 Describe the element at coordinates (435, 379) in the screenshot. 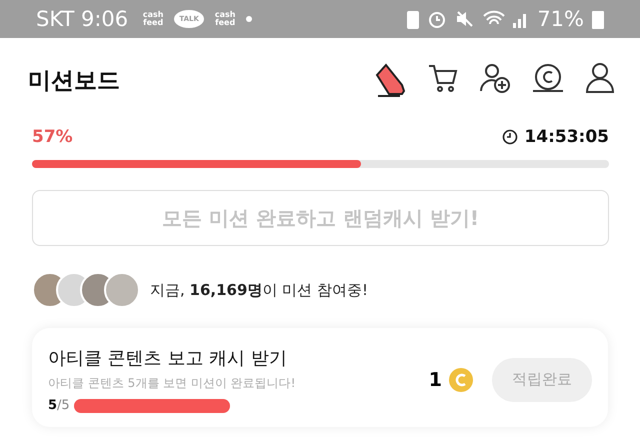

I see `reward-amount: 1` at that location.